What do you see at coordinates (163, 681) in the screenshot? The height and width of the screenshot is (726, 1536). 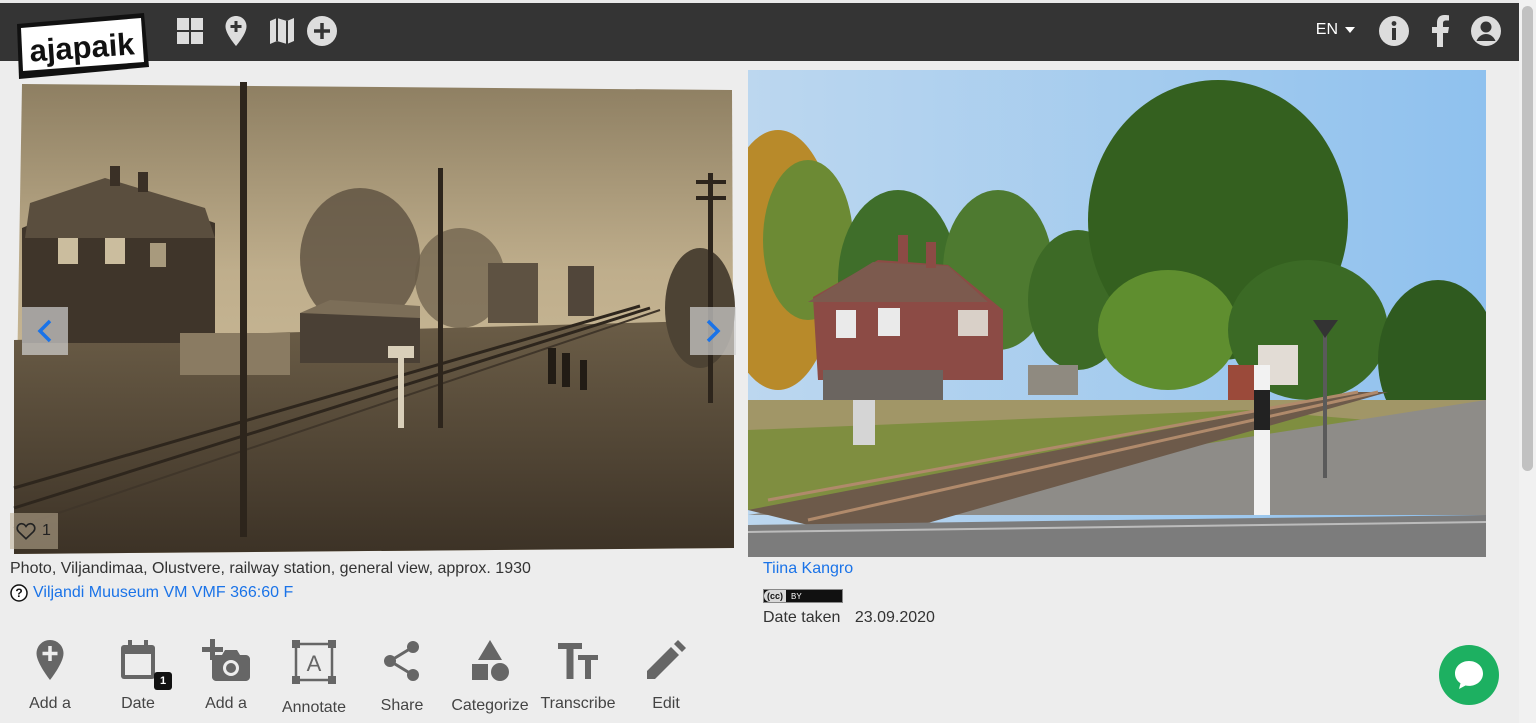 I see `date-count-badge: 1` at bounding box center [163, 681].